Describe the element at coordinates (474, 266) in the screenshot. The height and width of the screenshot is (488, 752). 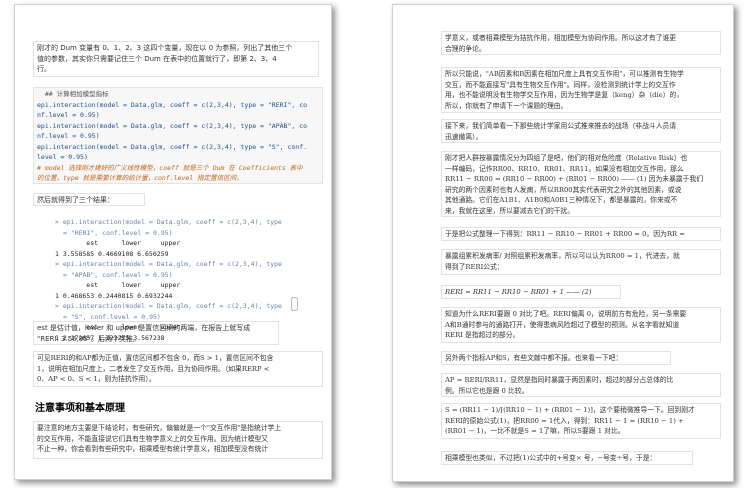
I see `text-line: 得到了RERI公式：` at that location.